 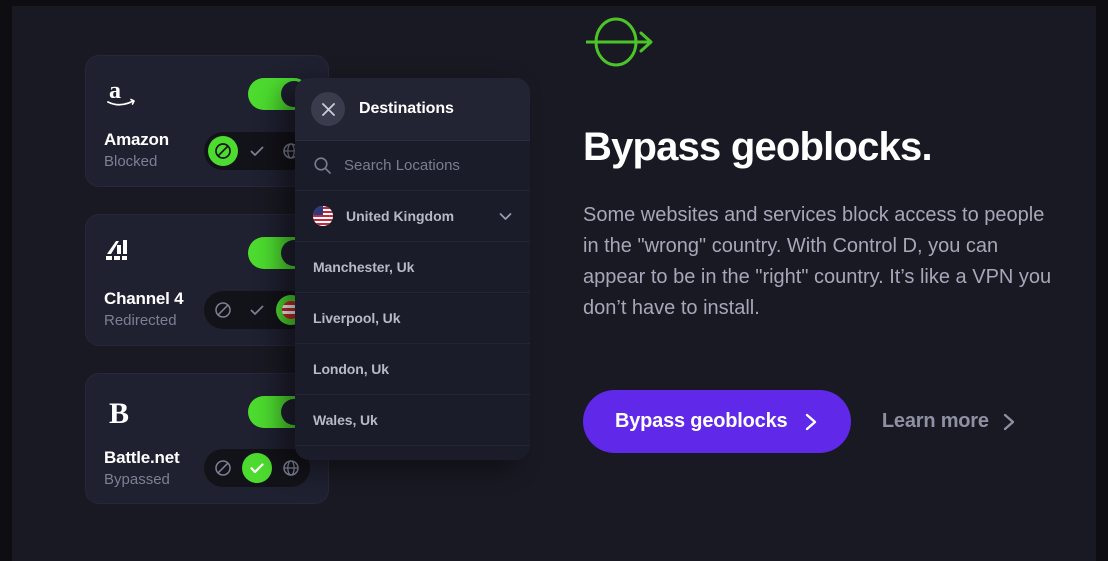 I want to click on search-icon, so click(x=322, y=165).